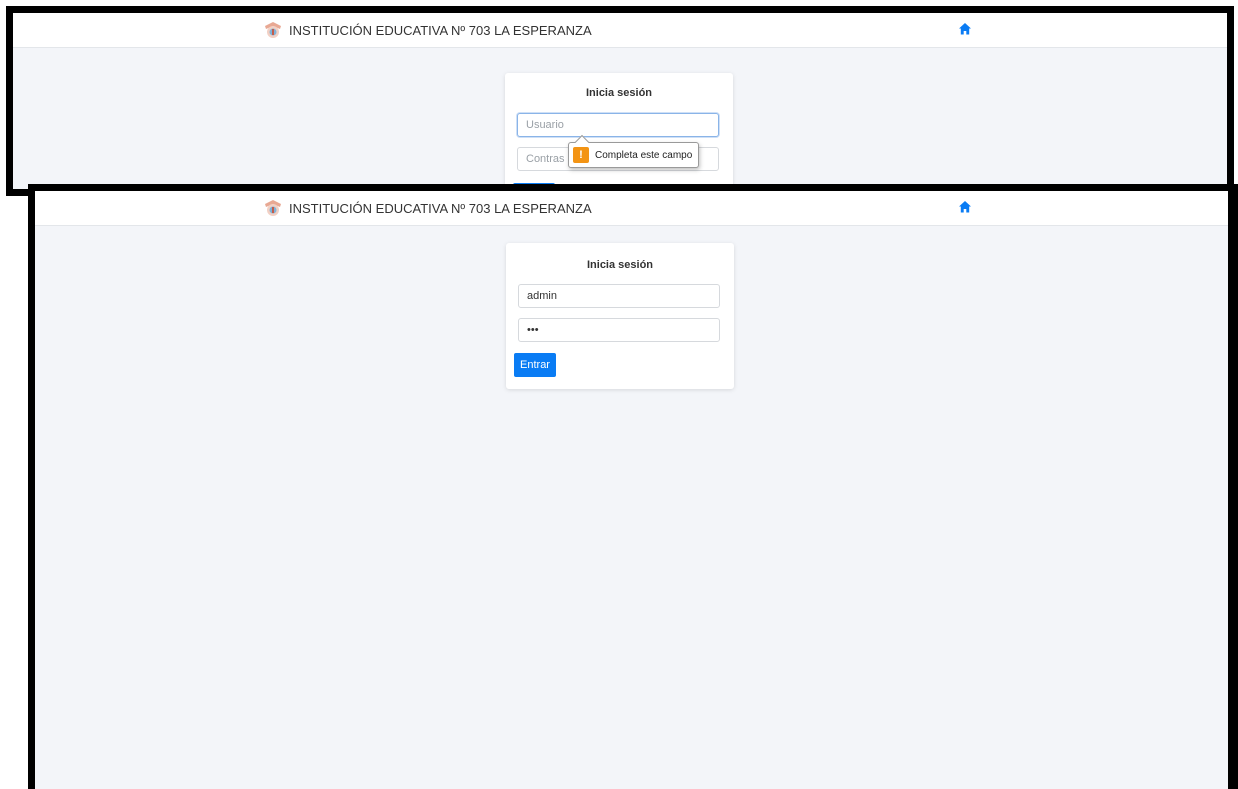 The width and height of the screenshot is (1238, 789). Describe the element at coordinates (619, 330) in the screenshot. I see `password-input: •••` at that location.